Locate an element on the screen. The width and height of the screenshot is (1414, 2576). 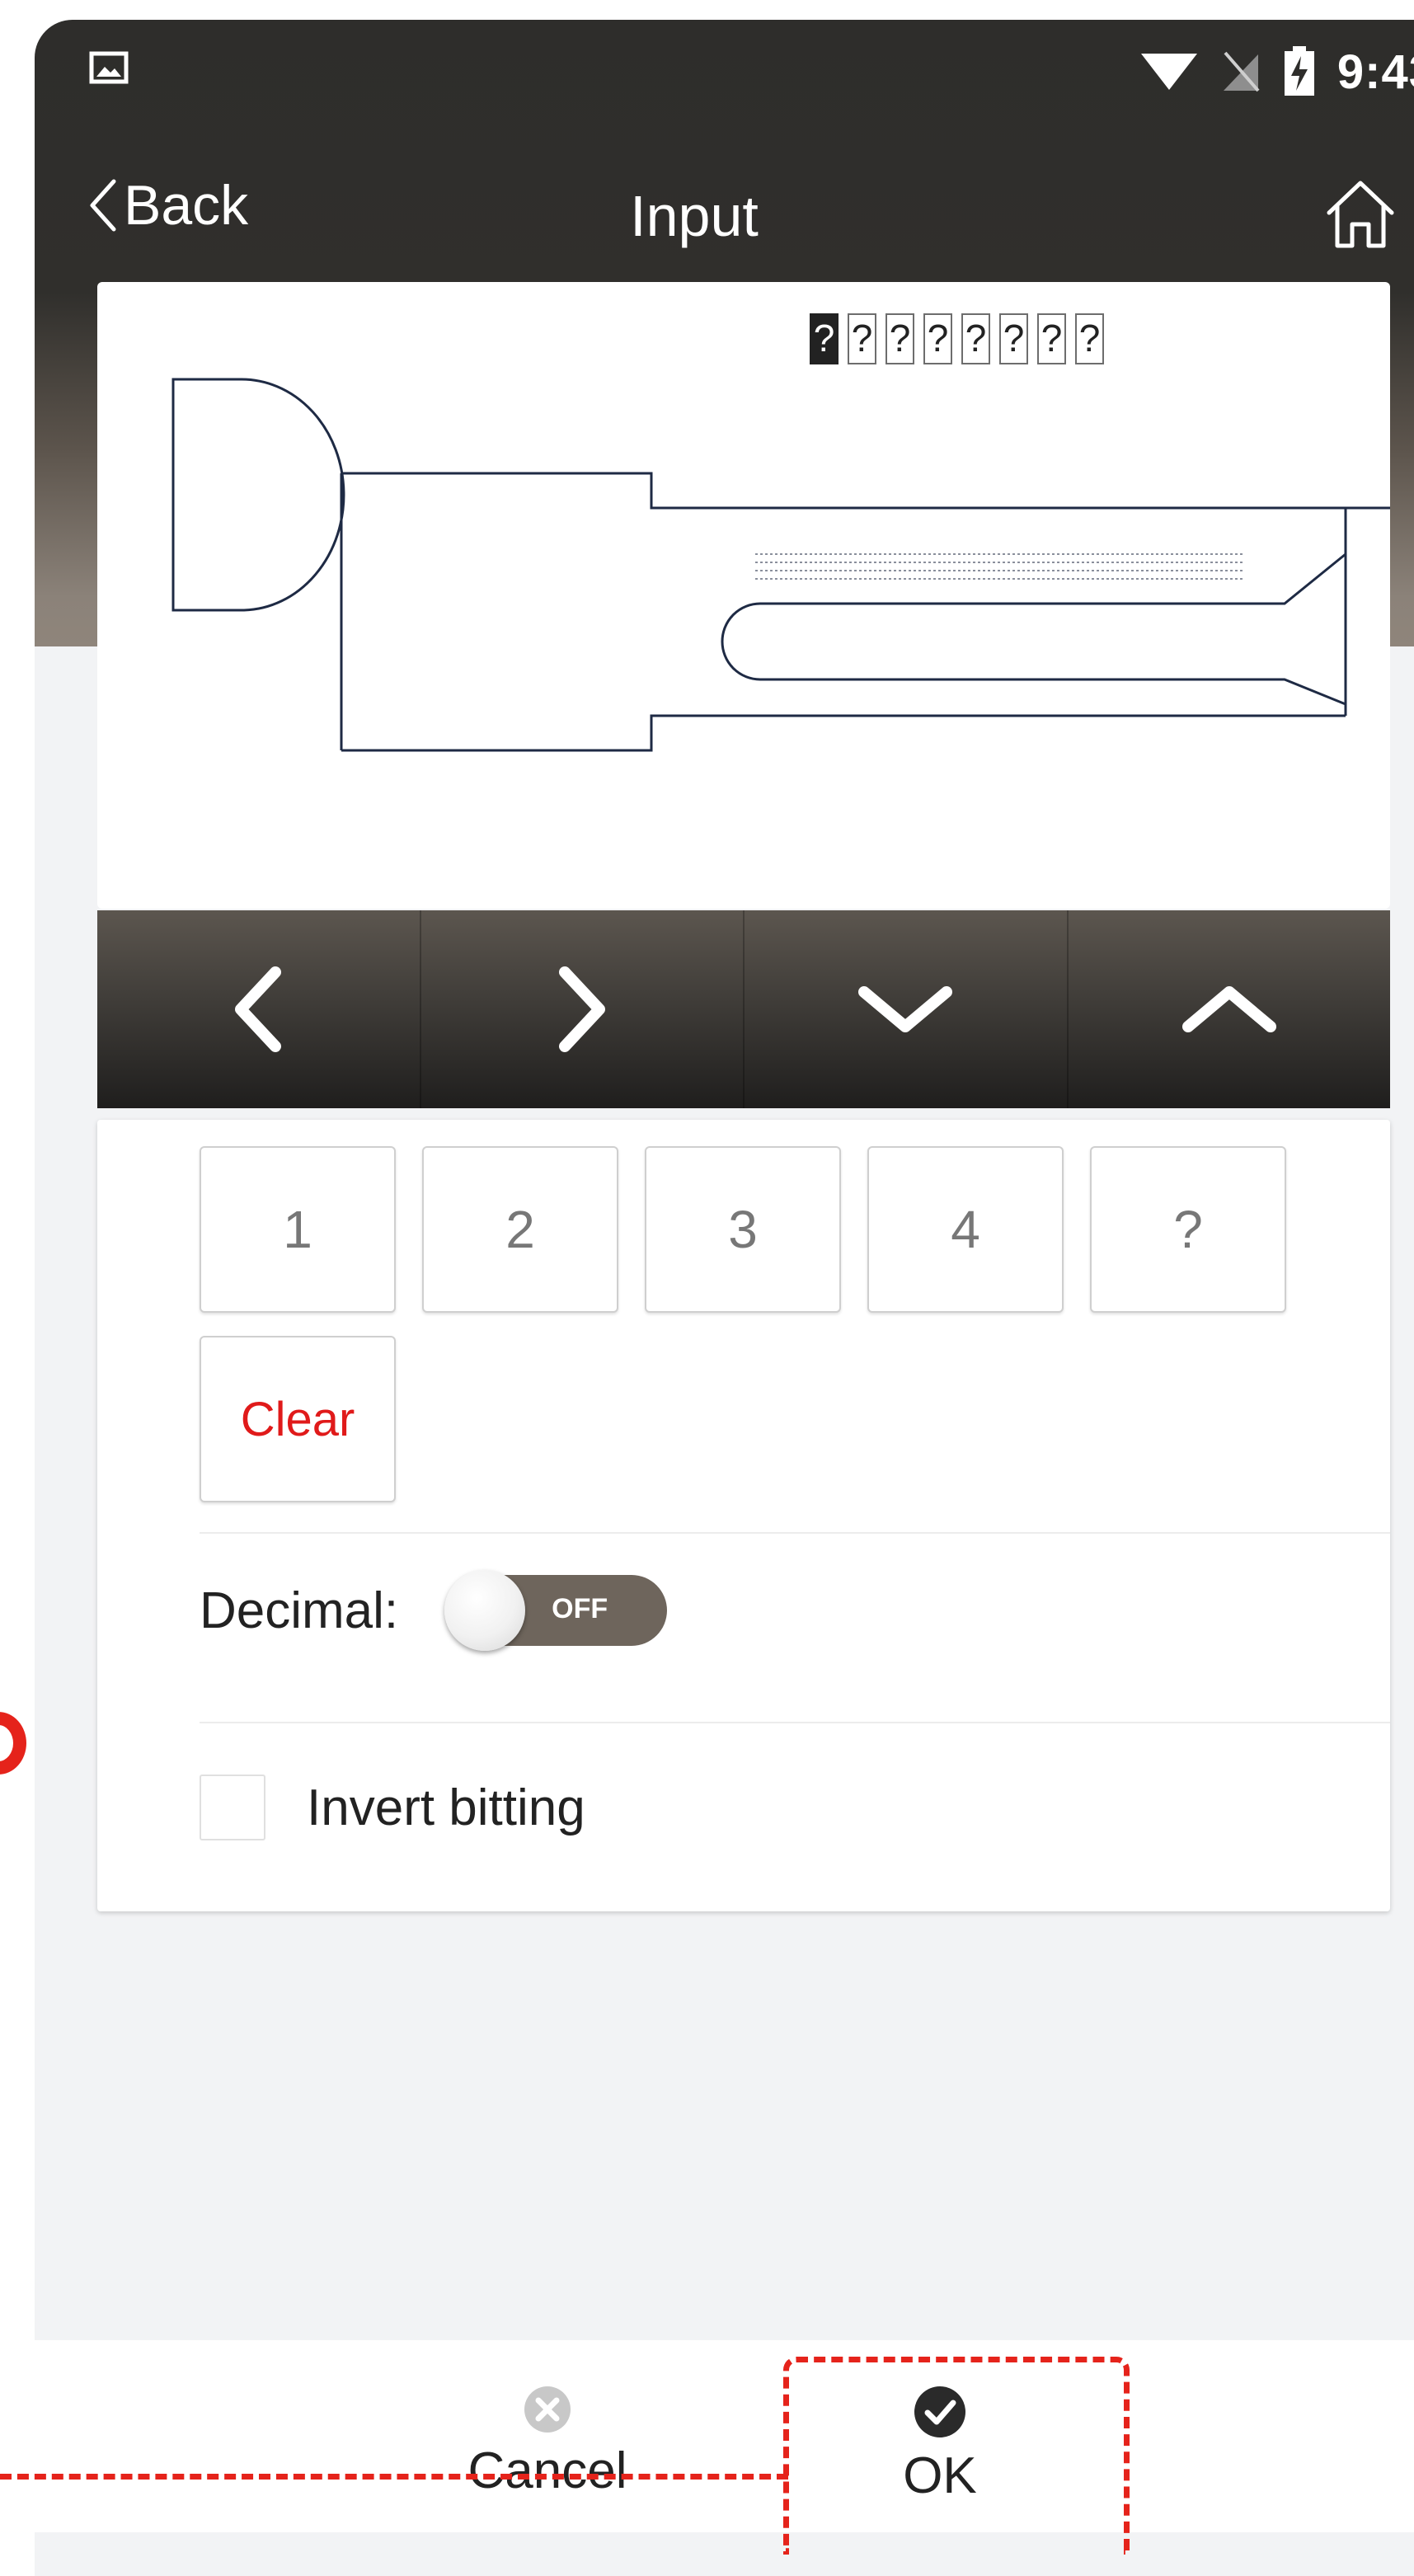
clear-button: Clear is located at coordinates (298, 1419).